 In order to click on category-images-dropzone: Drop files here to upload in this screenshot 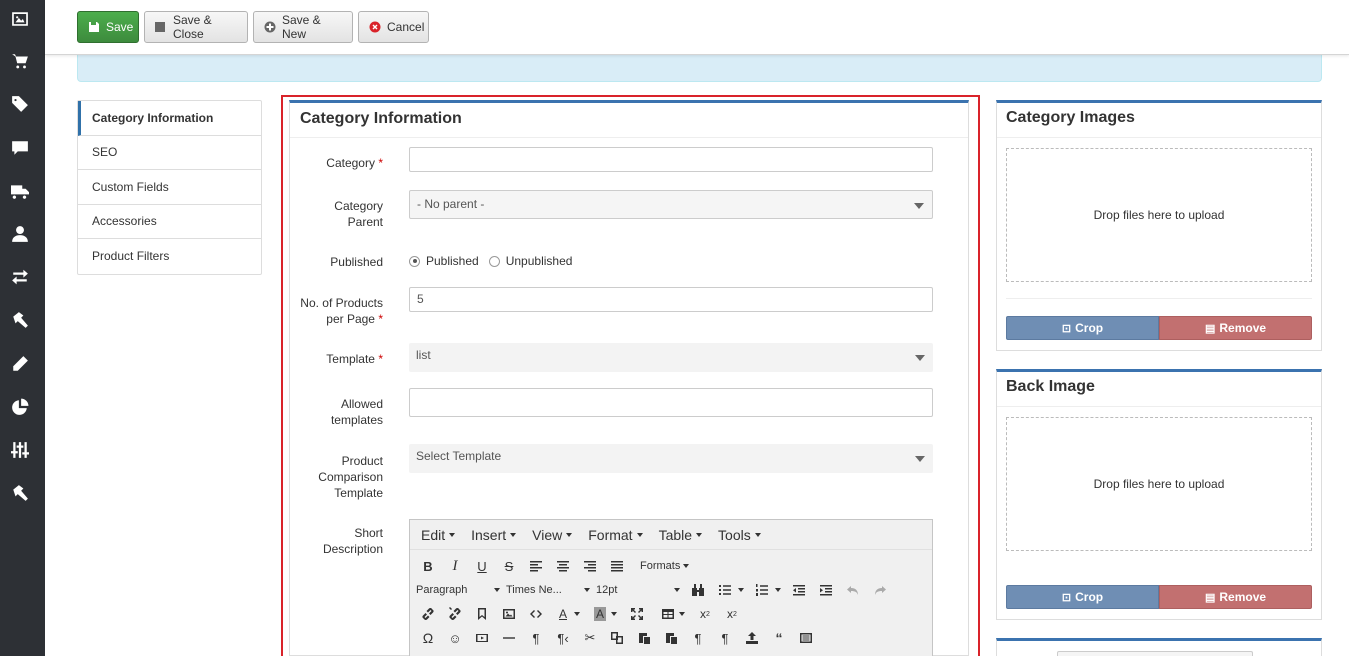, I will do `click(1159, 215)`.